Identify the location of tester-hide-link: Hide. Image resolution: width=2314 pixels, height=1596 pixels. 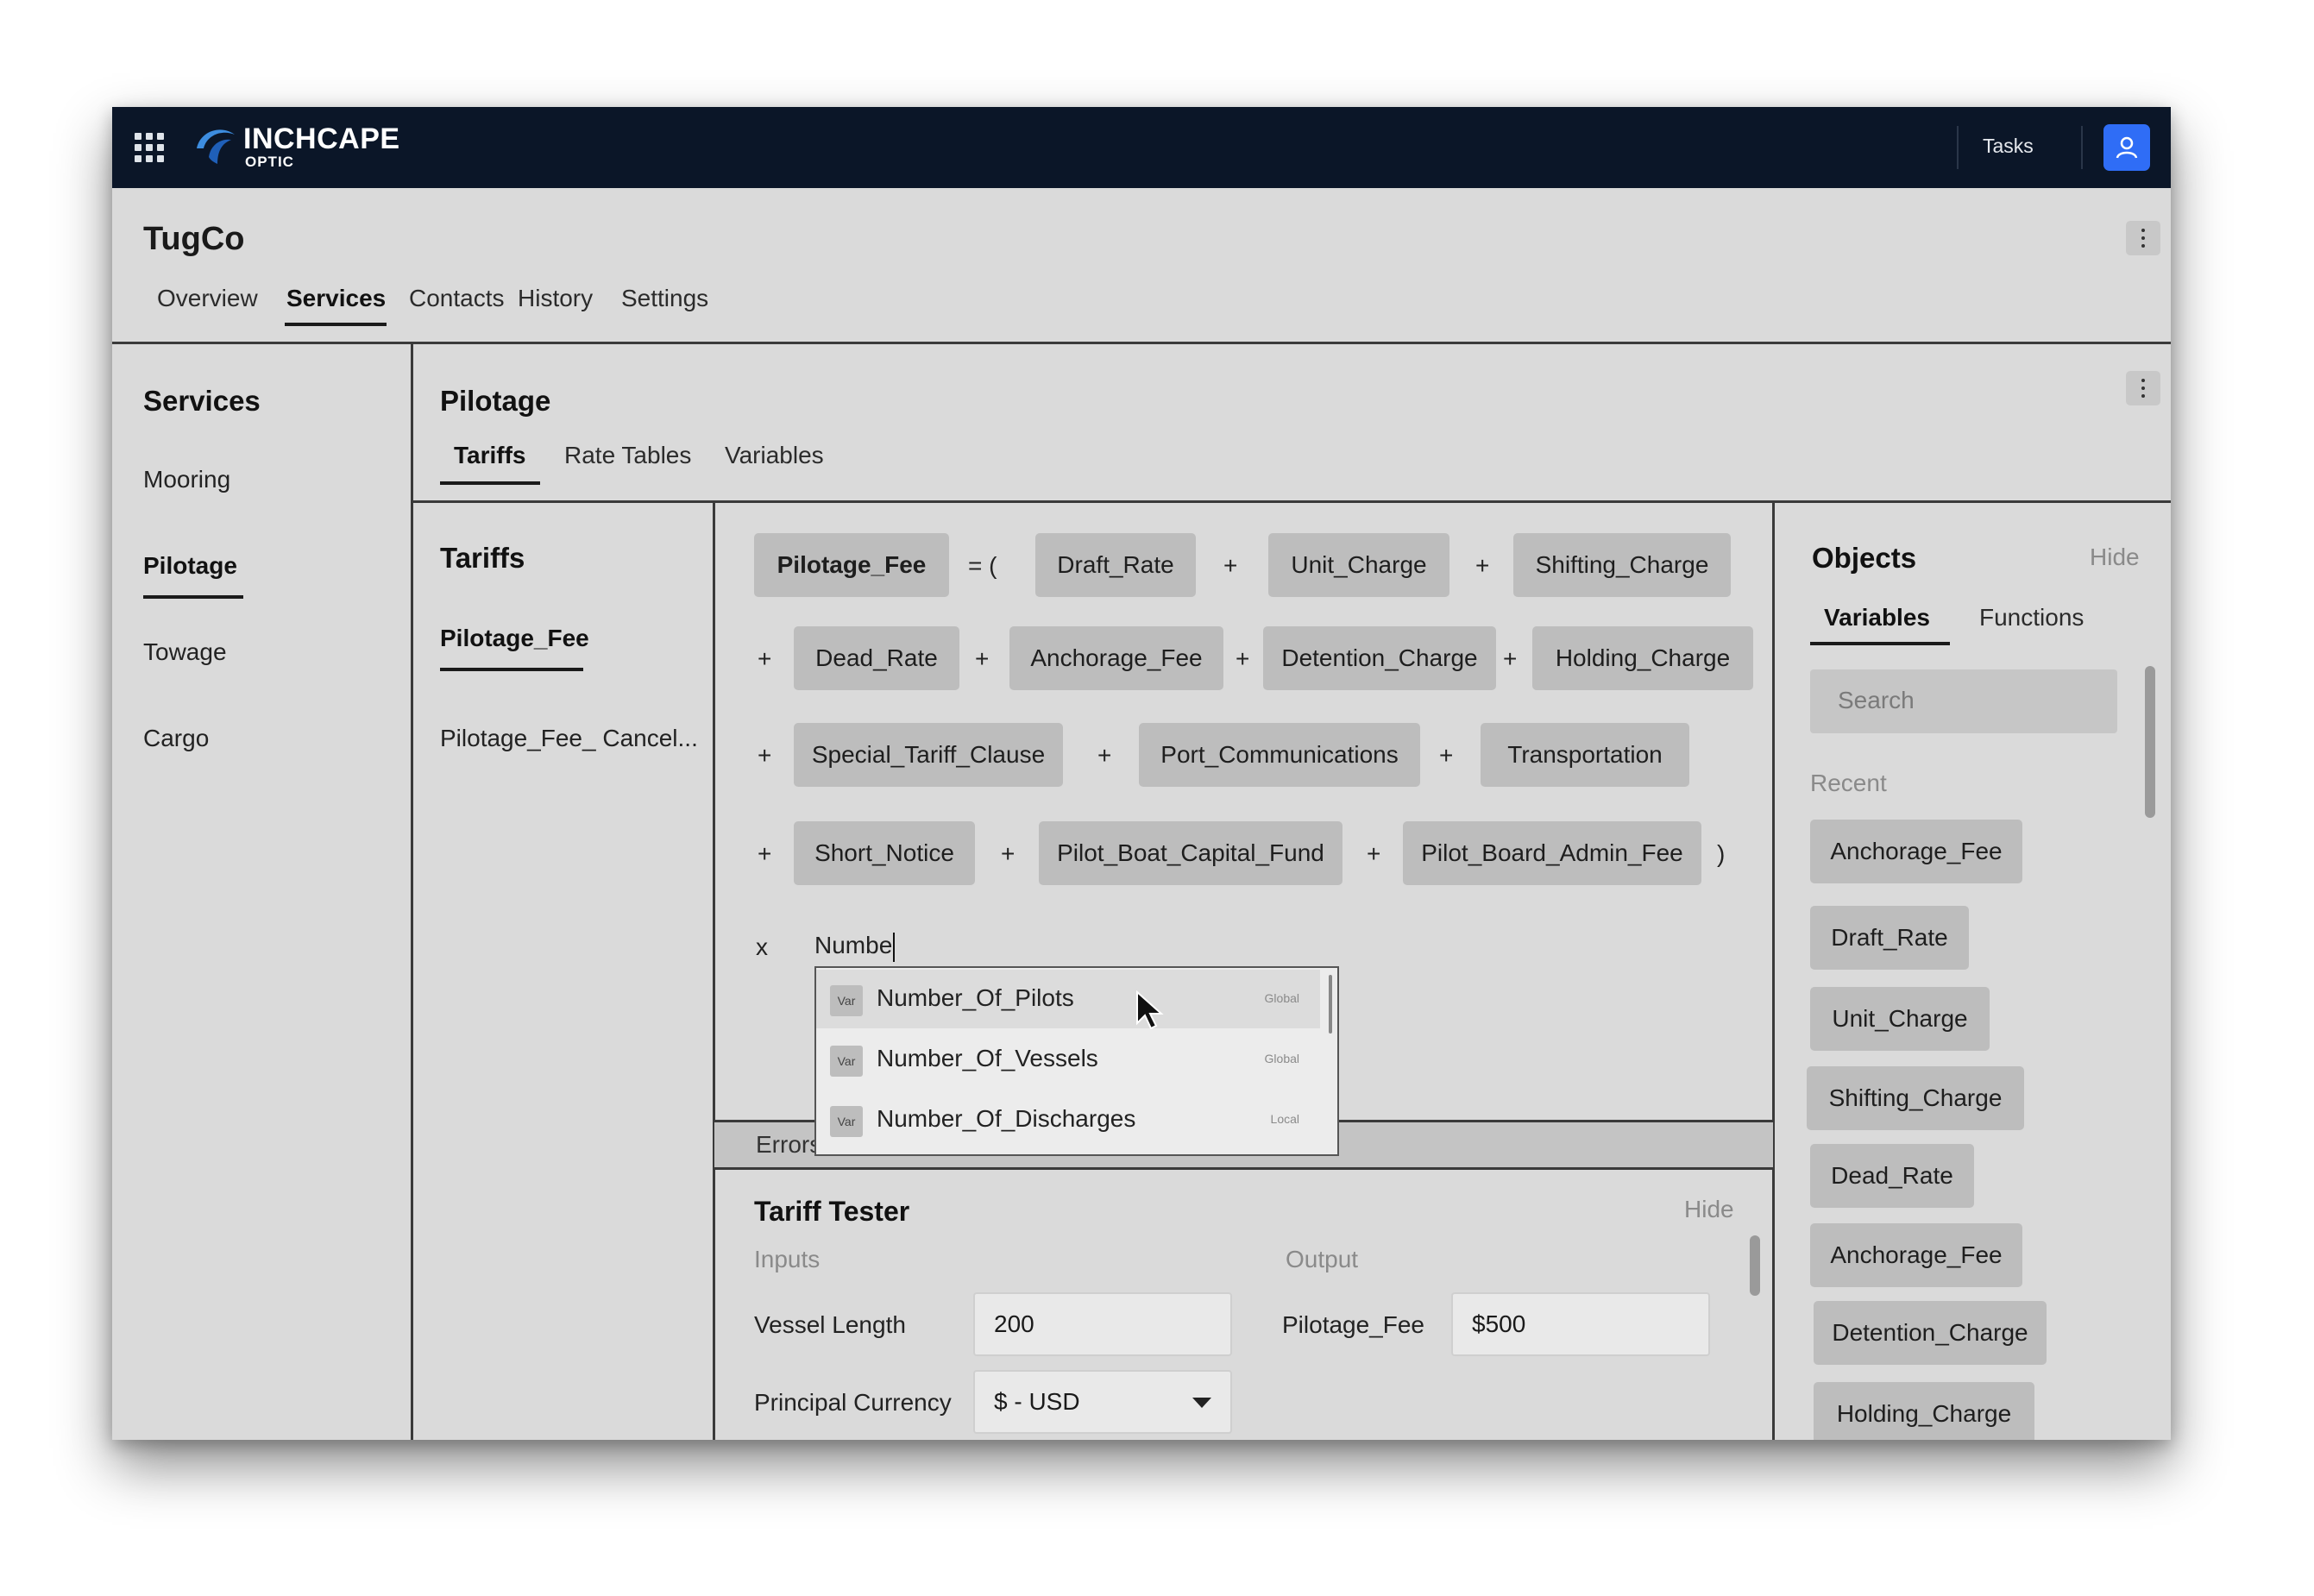
(1709, 1209).